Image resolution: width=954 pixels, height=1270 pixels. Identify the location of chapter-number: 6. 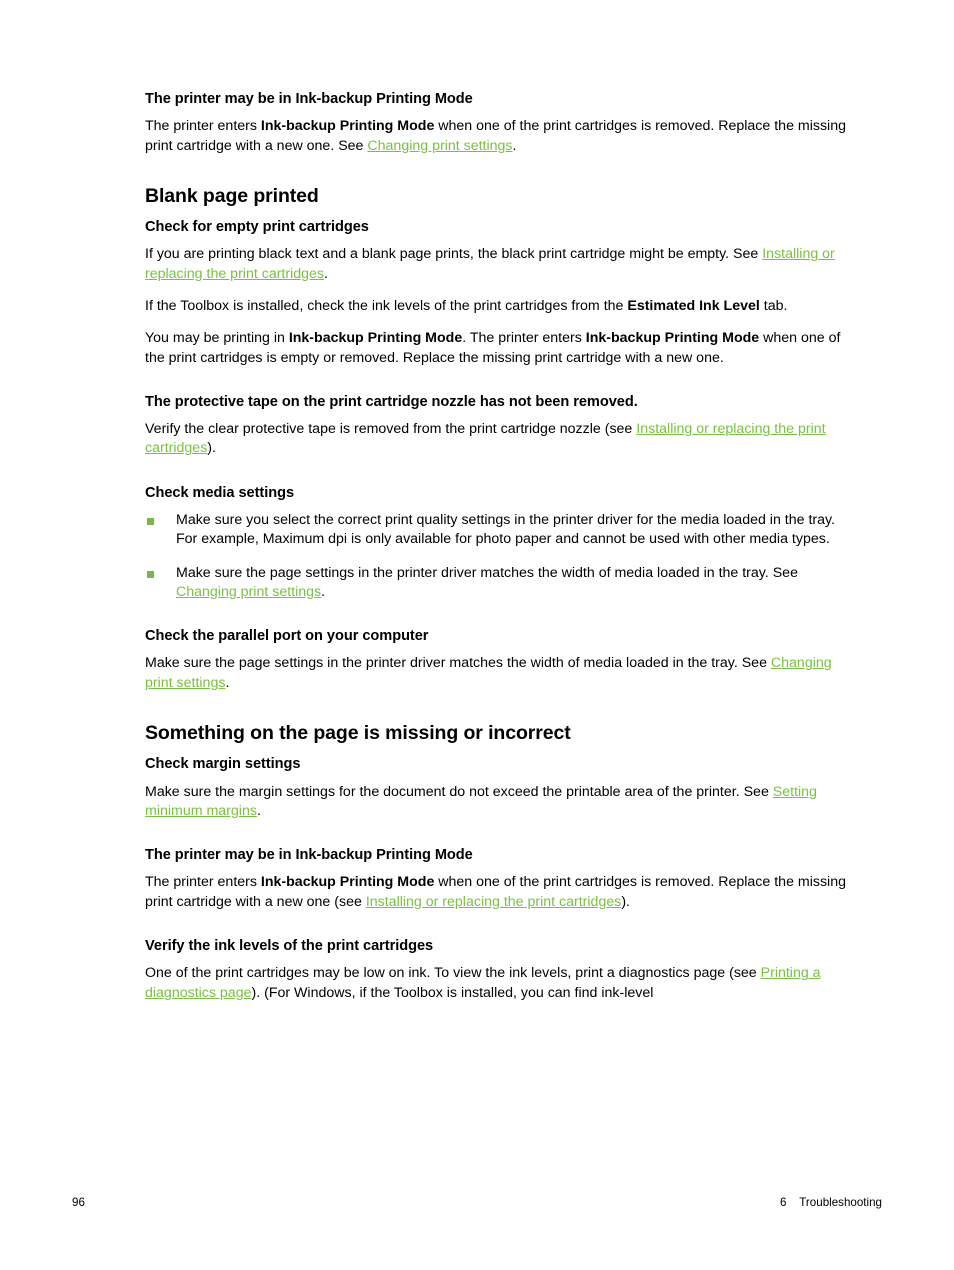
(783, 1202).